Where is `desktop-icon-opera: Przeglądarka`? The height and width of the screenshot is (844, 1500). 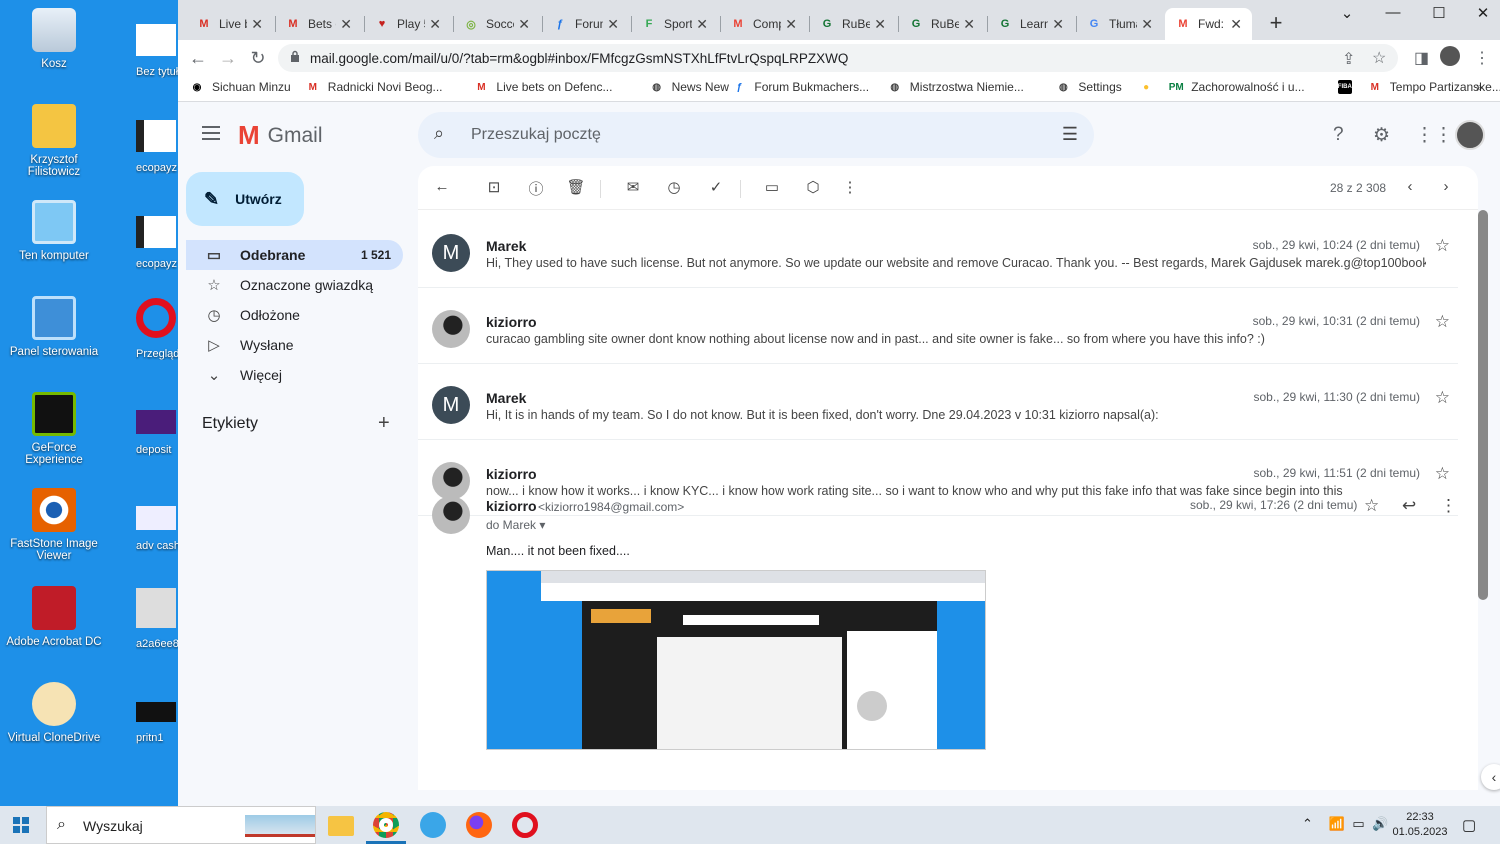
desktop-icon-opera: Przeglądarka is located at coordinates (158, 329).